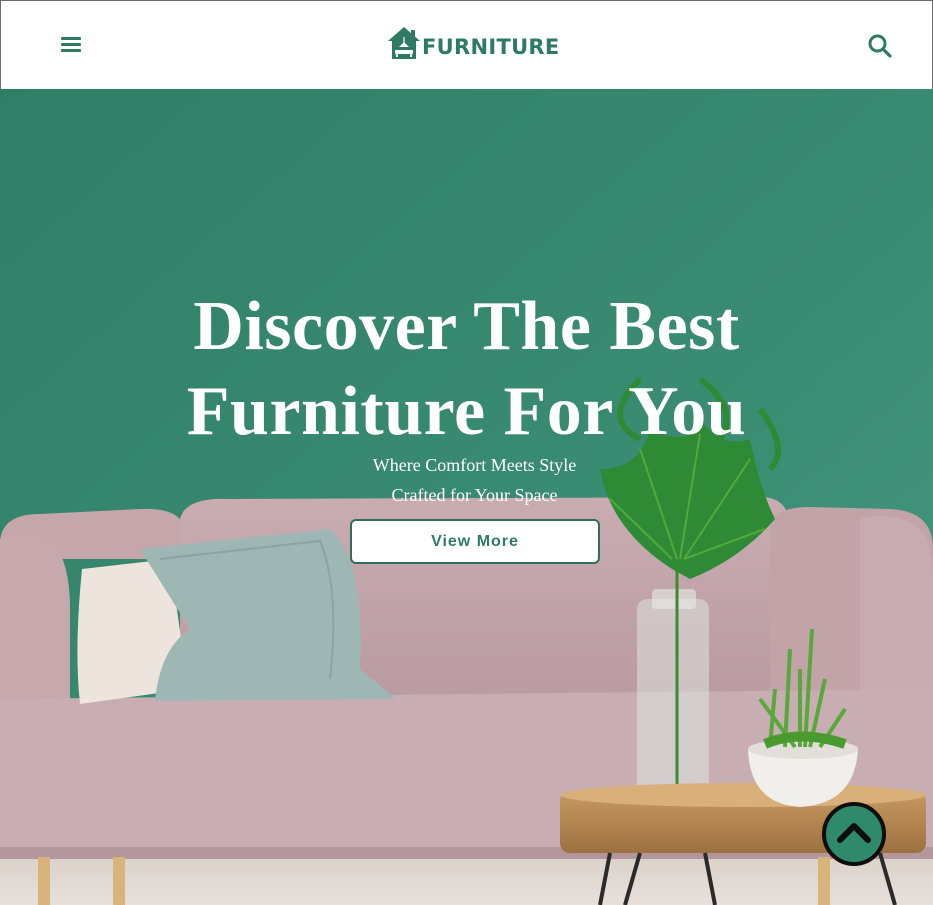 The height and width of the screenshot is (905, 933). What do you see at coordinates (474, 495) in the screenshot?
I see `hero-subtitle-line2: Crafted for Your Space` at bounding box center [474, 495].